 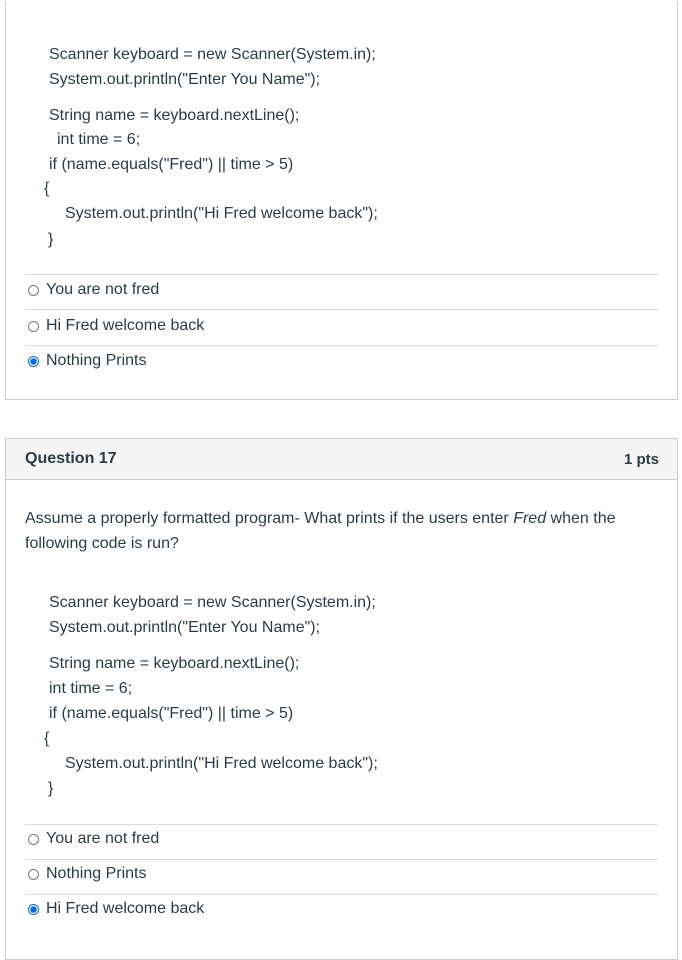 What do you see at coordinates (641, 459) in the screenshot?
I see `question-points: 1 pts` at bounding box center [641, 459].